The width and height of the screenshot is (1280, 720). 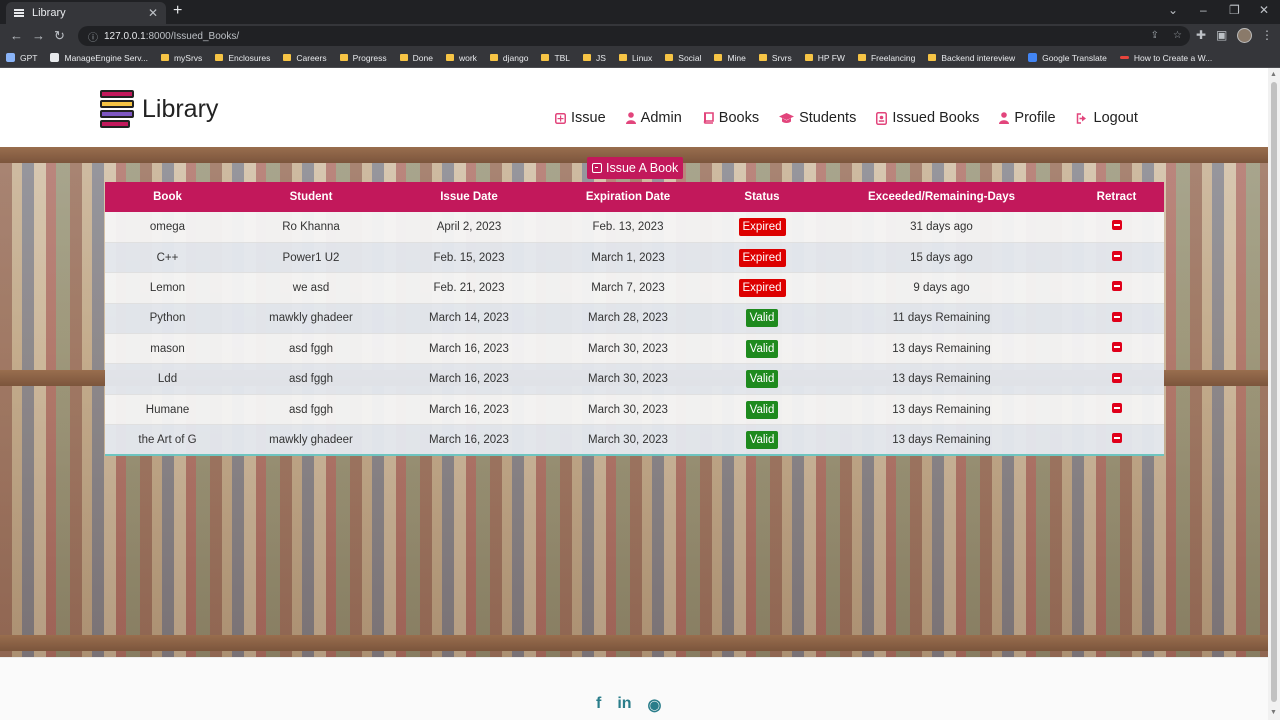 I want to click on nav-logout-label: Logout, so click(x=1115, y=118).